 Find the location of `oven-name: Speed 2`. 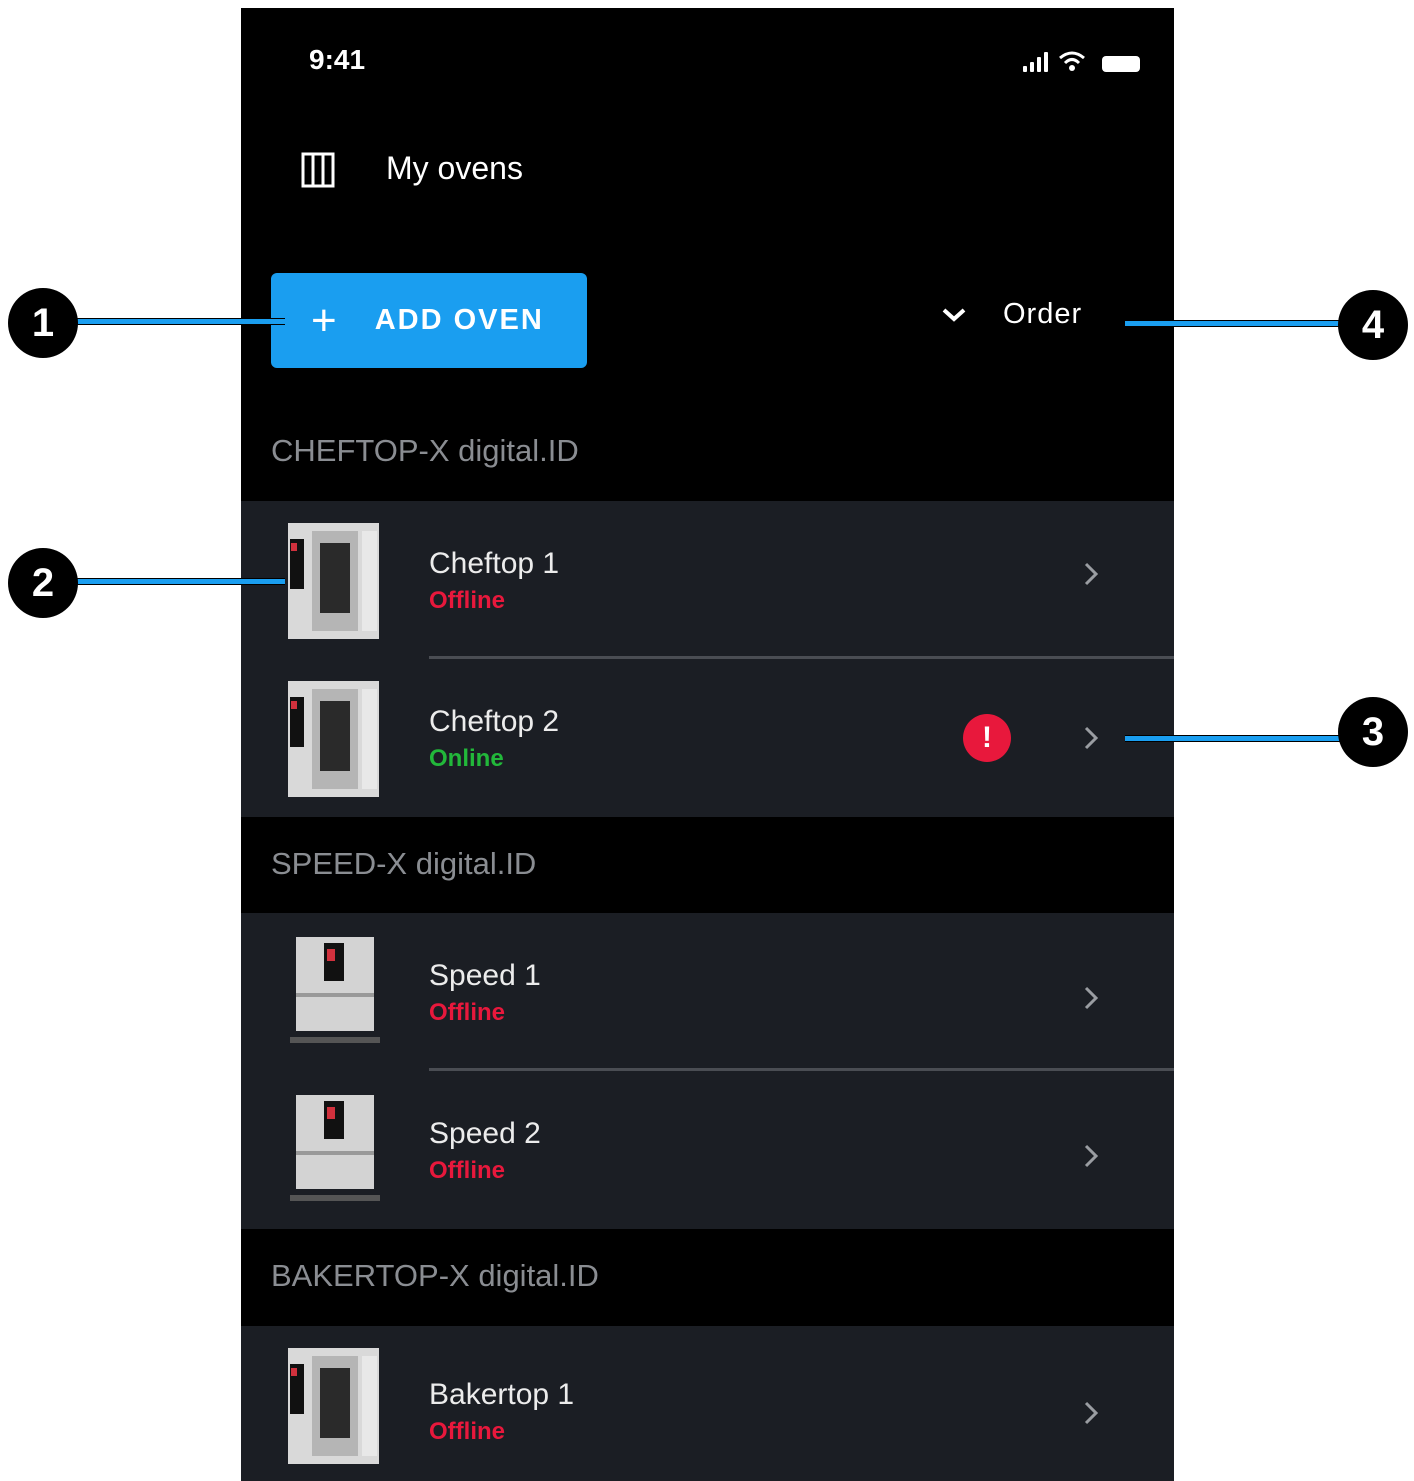

oven-name: Speed 2 is located at coordinates (485, 1133).